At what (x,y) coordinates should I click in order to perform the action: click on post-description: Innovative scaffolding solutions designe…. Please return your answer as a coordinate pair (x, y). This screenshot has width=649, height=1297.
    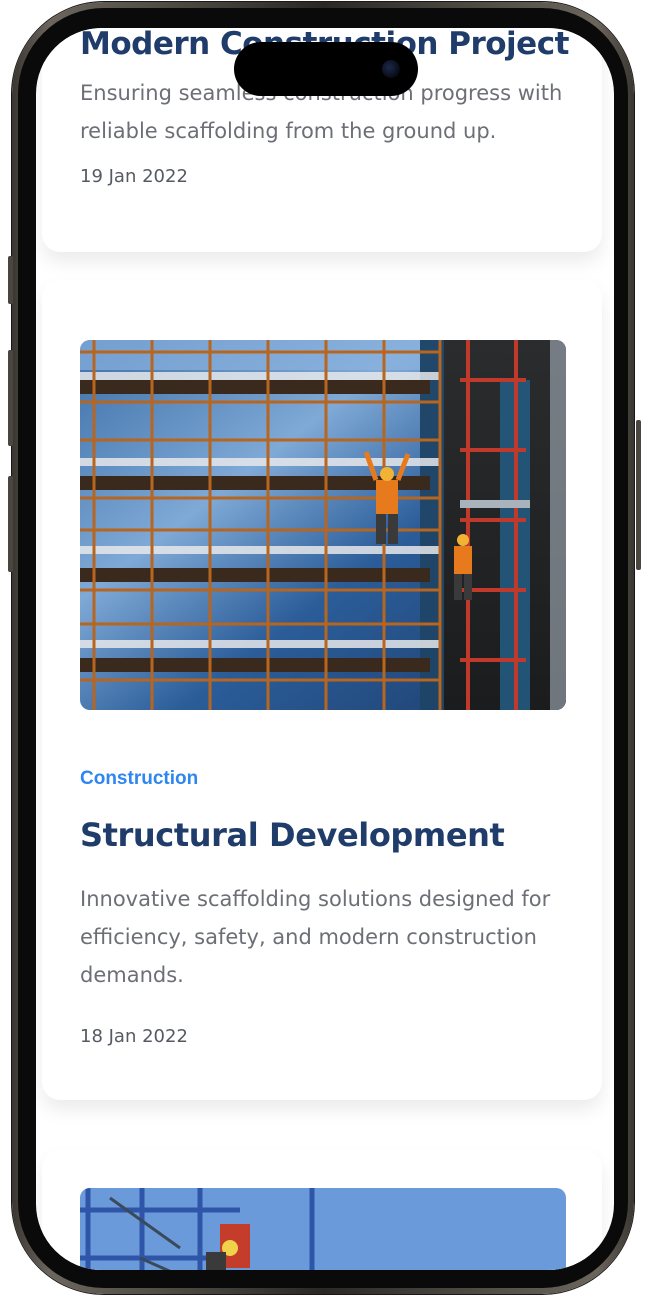
    Looking at the image, I should click on (315, 937).